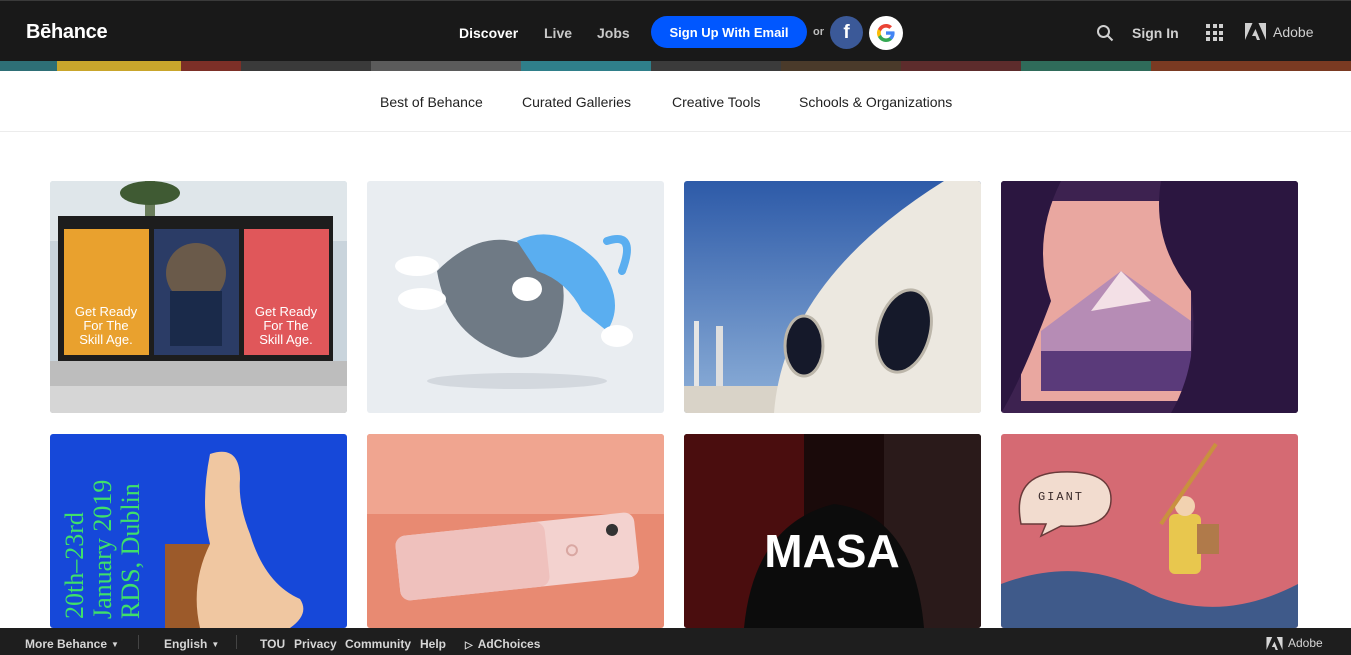 Image resolution: width=1351 pixels, height=655 pixels. I want to click on project-thumbnail: GIANT, so click(1149, 531).